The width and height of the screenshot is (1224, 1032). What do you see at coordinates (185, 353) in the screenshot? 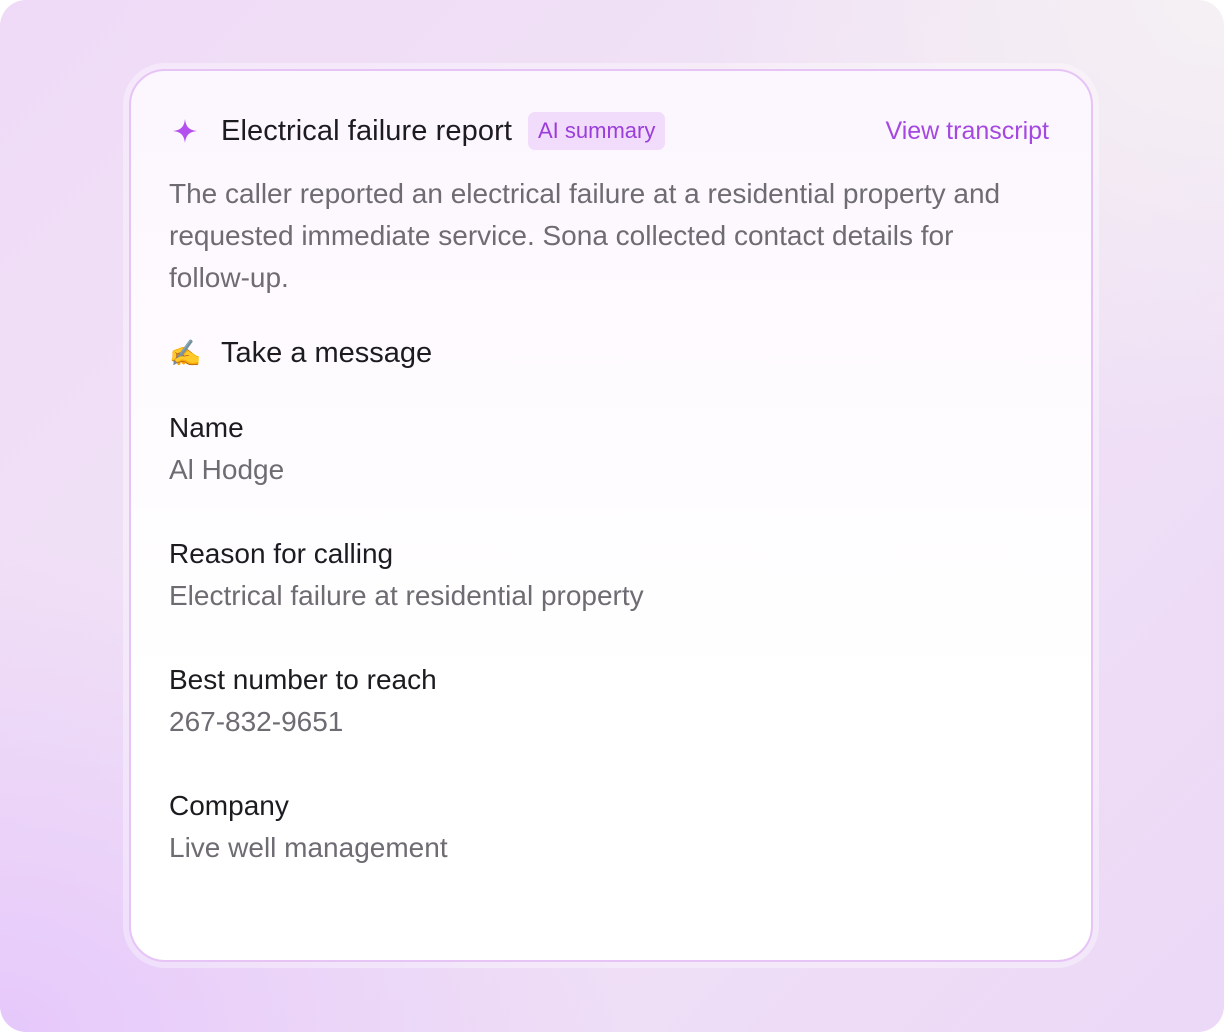
I see `writing-hand-icon: ✍️` at bounding box center [185, 353].